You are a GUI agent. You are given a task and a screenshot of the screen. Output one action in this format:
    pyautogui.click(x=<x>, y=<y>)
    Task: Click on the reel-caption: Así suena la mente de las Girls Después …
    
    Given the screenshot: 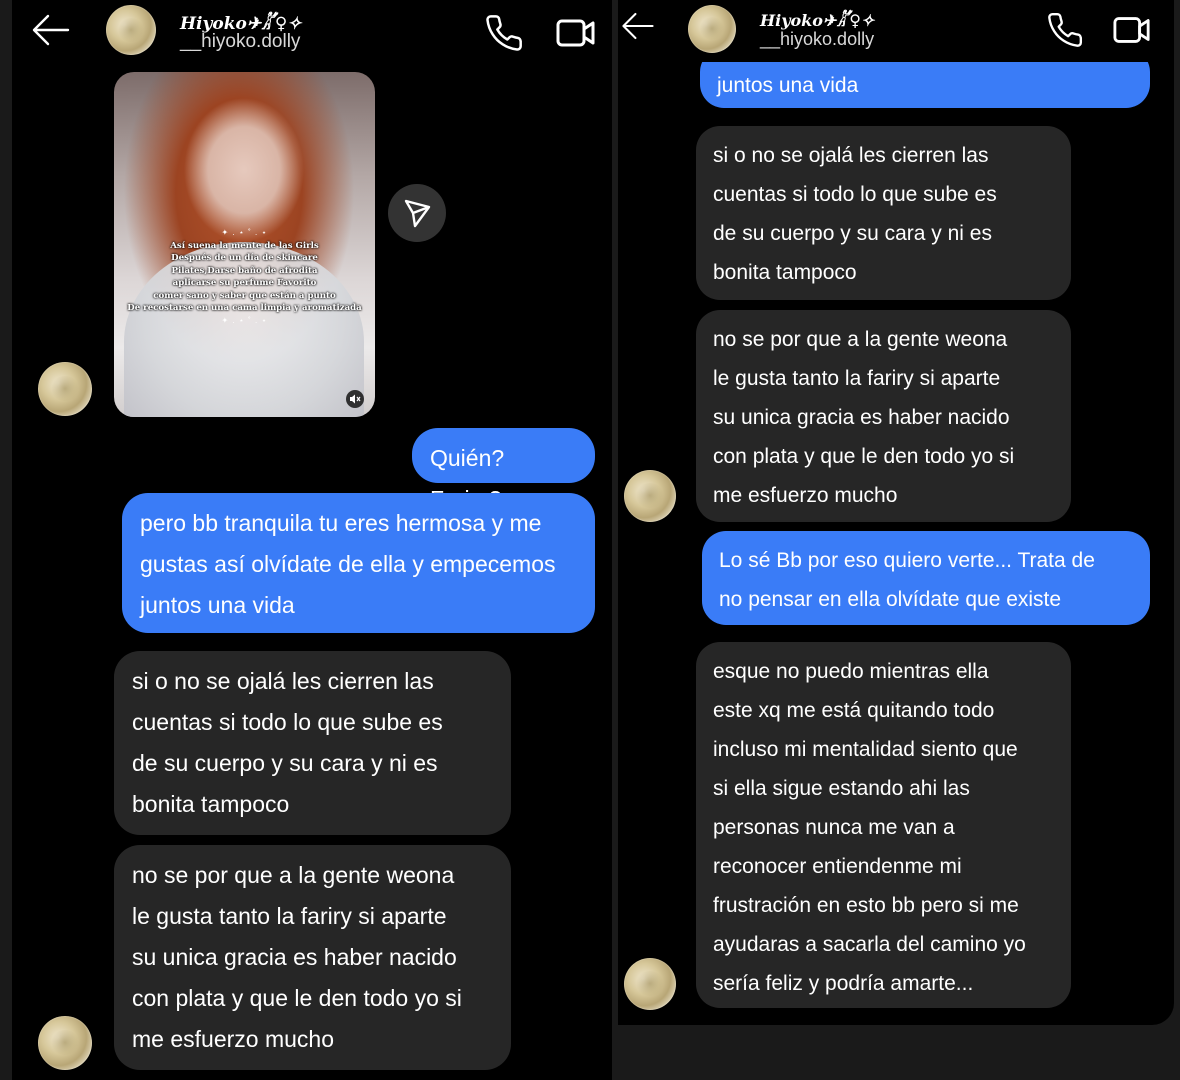 What is the action you would take?
    pyautogui.click(x=244, y=277)
    